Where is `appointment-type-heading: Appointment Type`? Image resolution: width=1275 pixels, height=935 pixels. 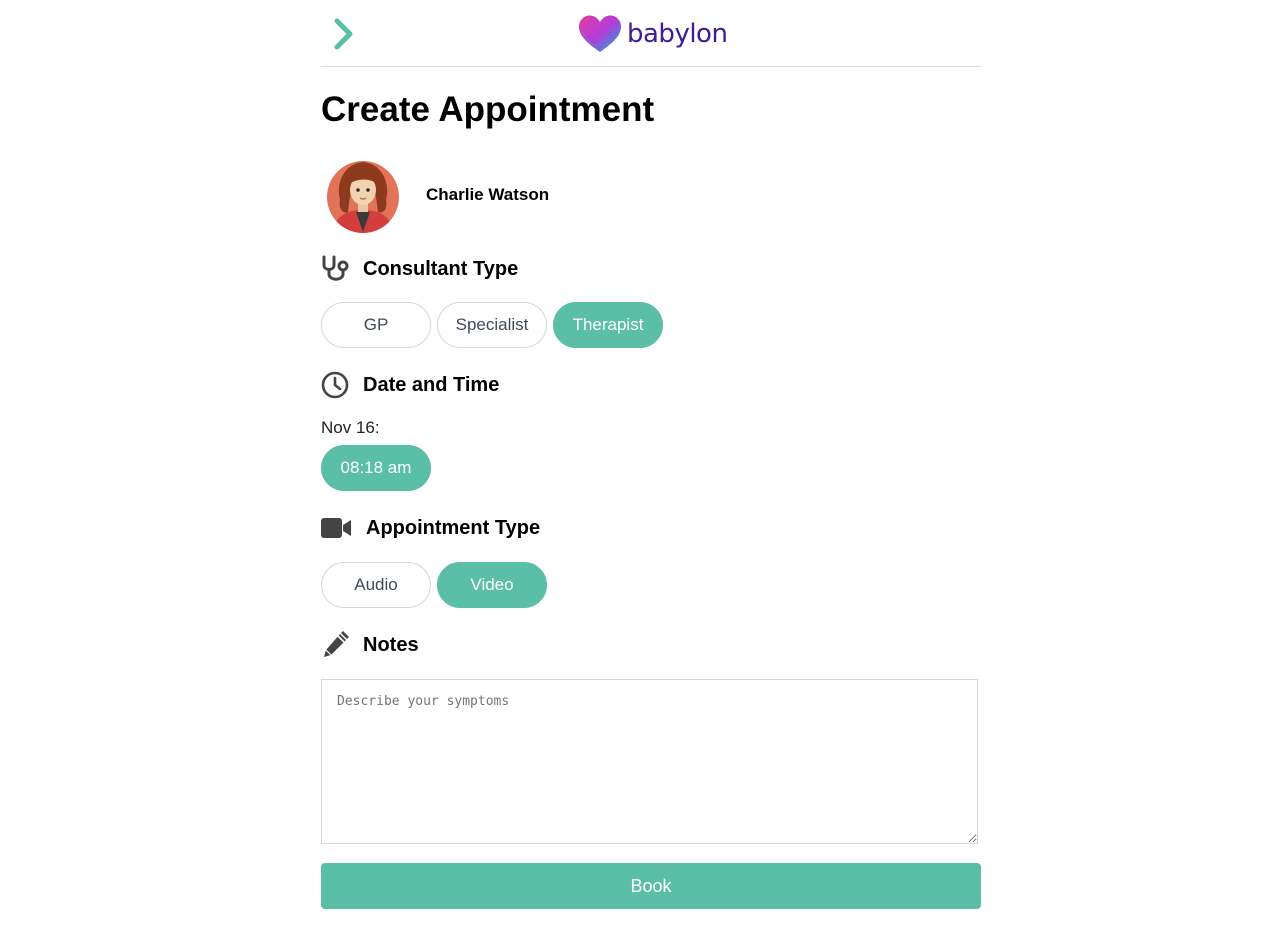
appointment-type-heading: Appointment Type is located at coordinates (430, 528).